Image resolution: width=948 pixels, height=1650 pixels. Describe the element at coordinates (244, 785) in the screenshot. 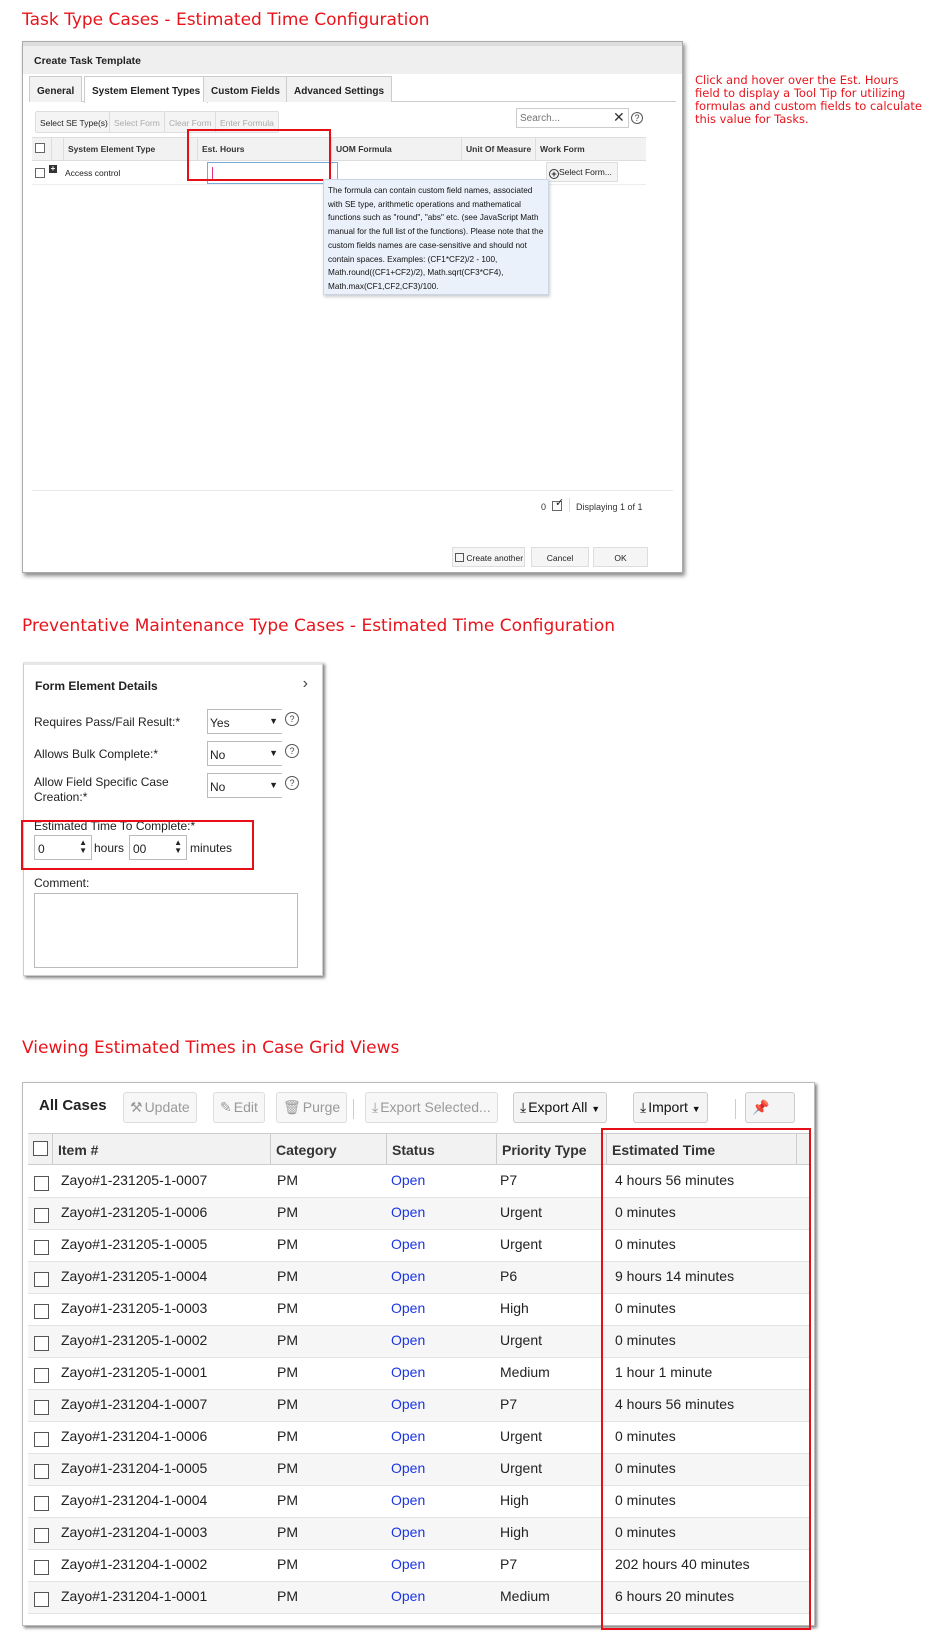

I see `allow-field-specific-select: No ▼` at that location.